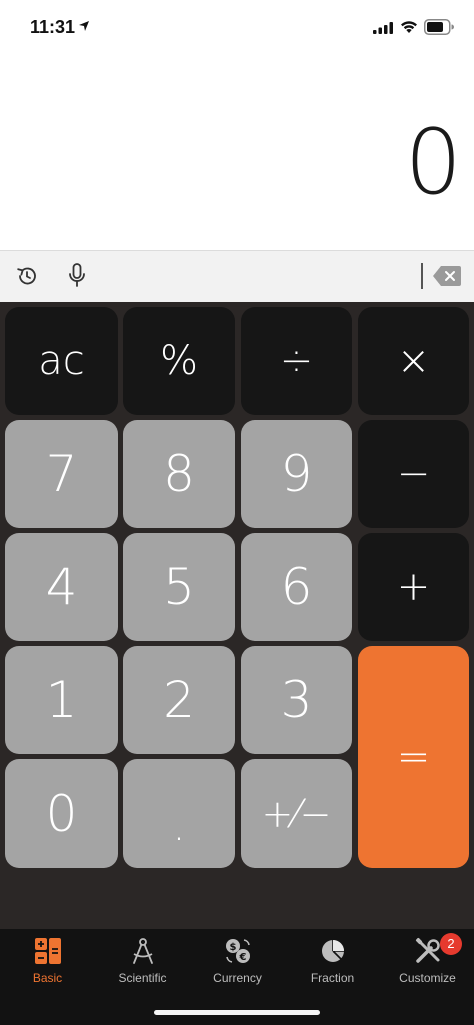 This screenshot has height=1025, width=474. I want to click on plus-minus-label: +⁄−, so click(296, 813).